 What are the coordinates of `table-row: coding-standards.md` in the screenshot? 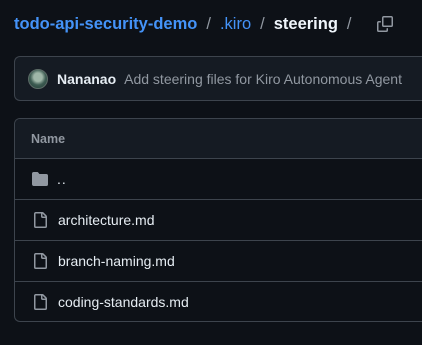 It's located at (218, 301).